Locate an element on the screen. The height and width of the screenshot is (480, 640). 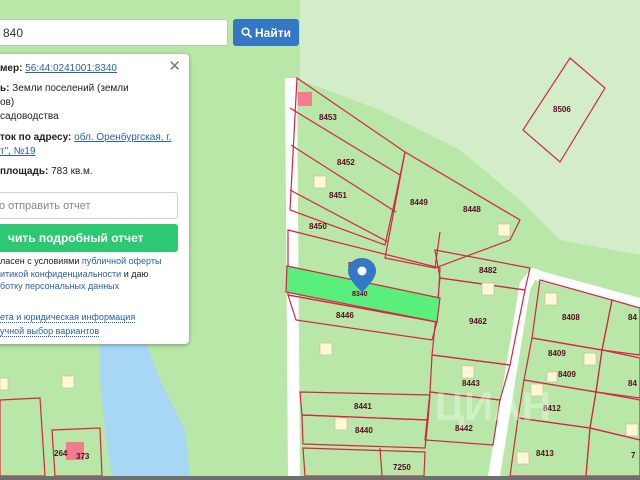
consent-text: ласен с условиями публичной оферты is located at coordinates (92, 261).